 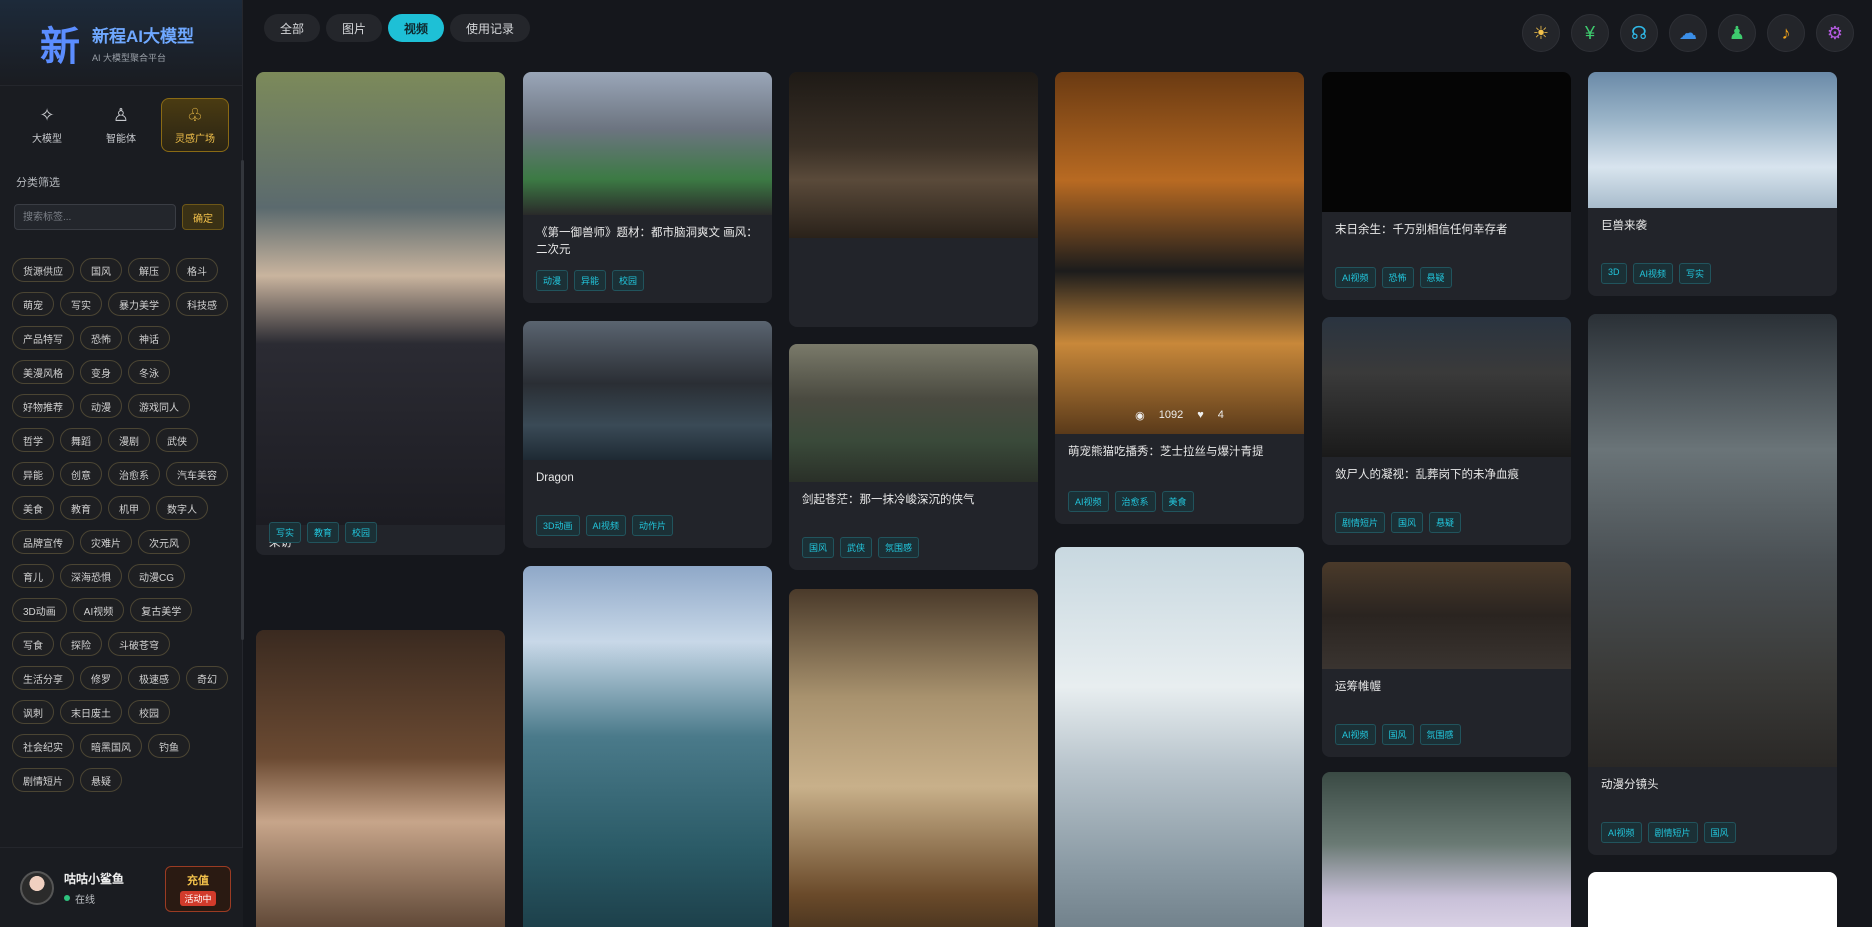 I want to click on headset-icon: ☊, so click(x=1639, y=33).